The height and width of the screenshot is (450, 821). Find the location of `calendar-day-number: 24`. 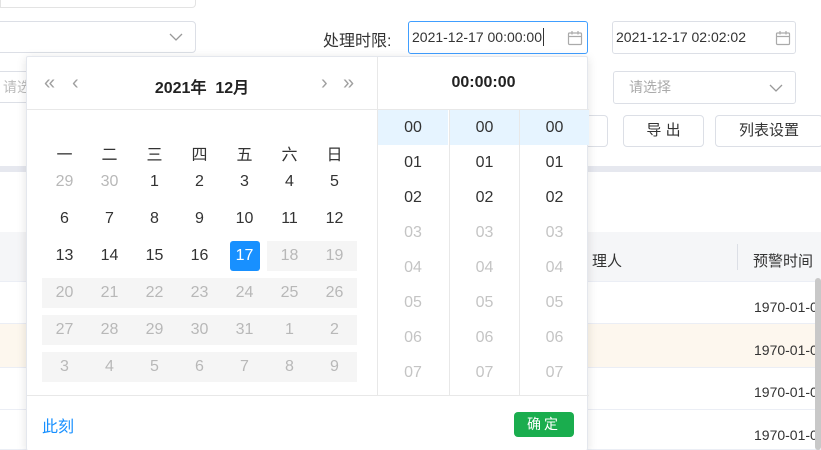

calendar-day-number: 24 is located at coordinates (244, 292).